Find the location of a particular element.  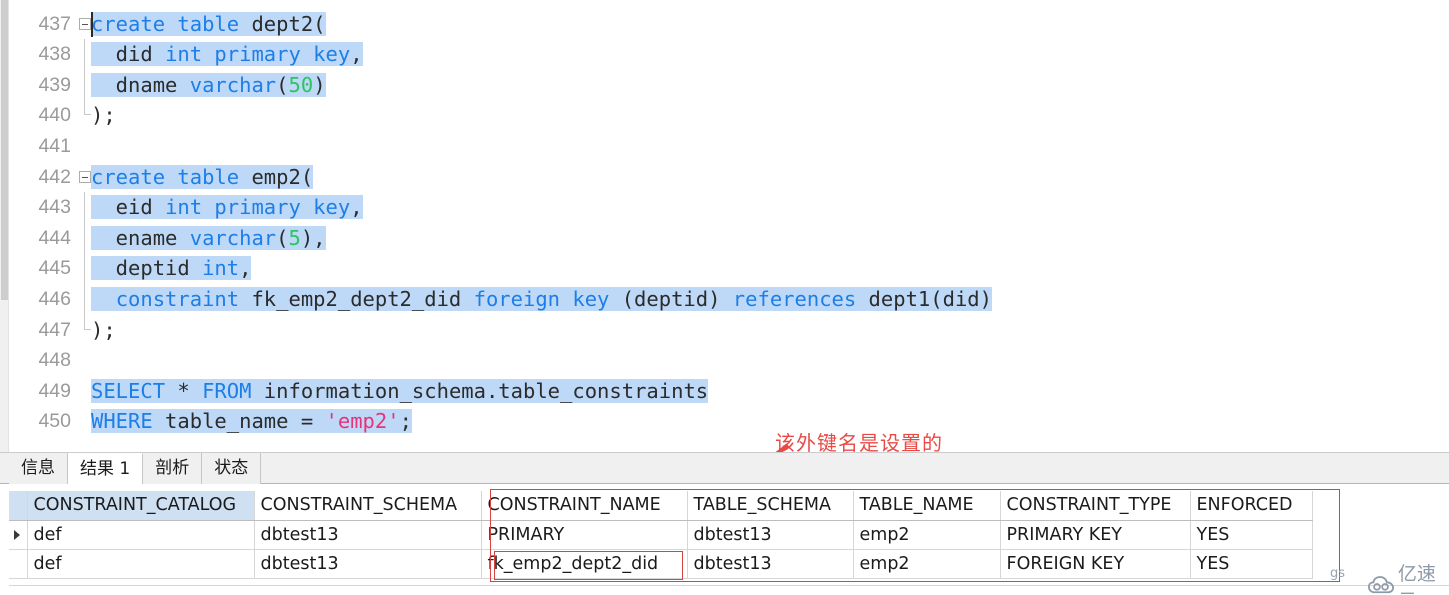

code-line: 444 ename varchar(5), is located at coordinates (729, 238).